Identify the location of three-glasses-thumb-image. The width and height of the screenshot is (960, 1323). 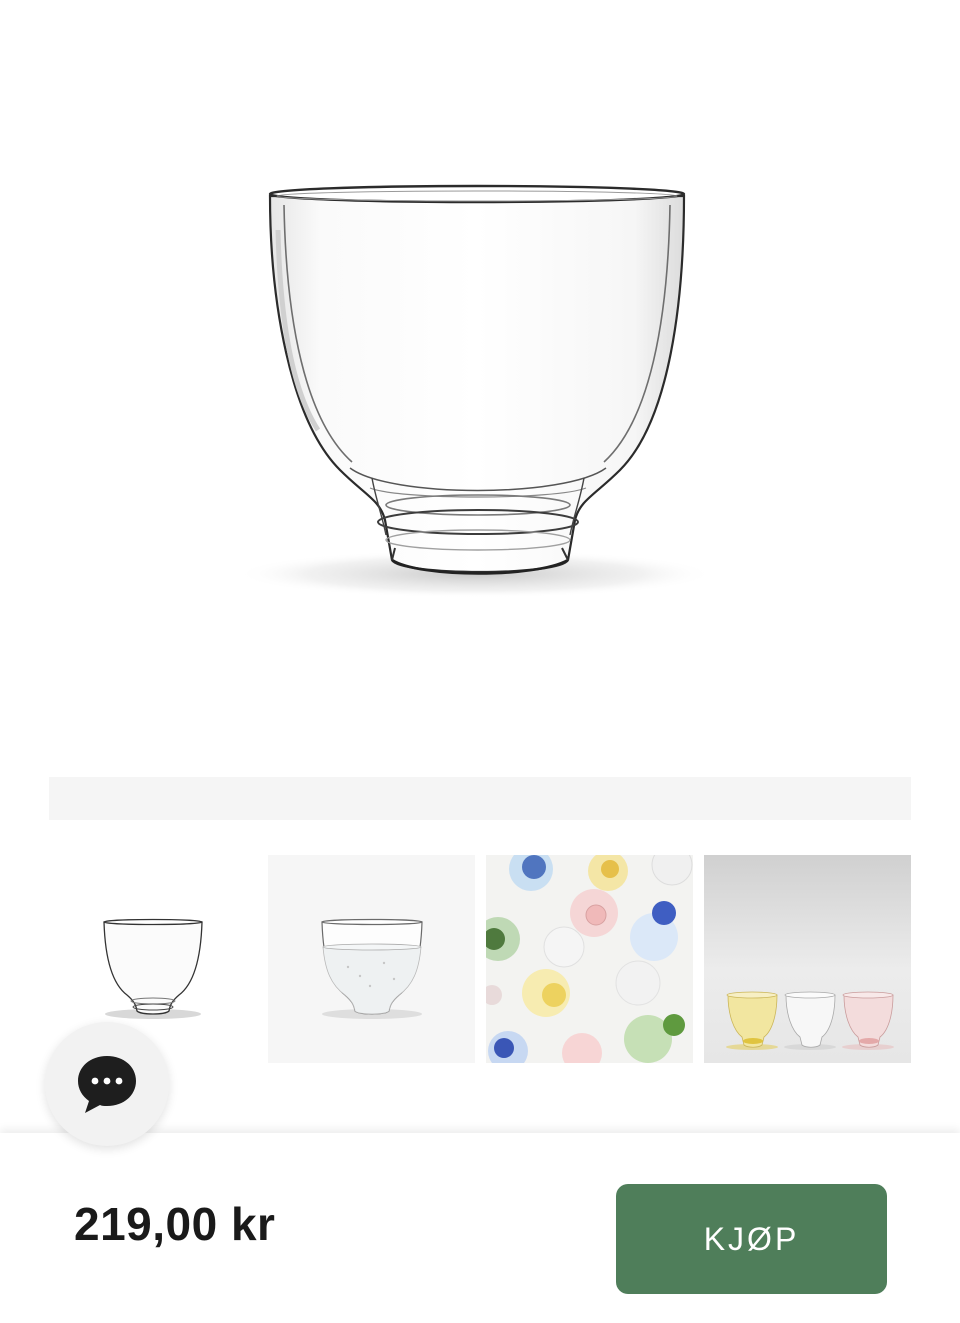
(807, 959).